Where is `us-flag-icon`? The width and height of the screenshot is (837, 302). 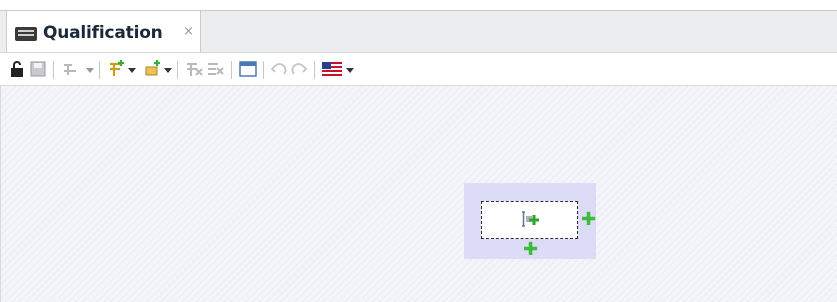
us-flag-icon is located at coordinates (332, 69).